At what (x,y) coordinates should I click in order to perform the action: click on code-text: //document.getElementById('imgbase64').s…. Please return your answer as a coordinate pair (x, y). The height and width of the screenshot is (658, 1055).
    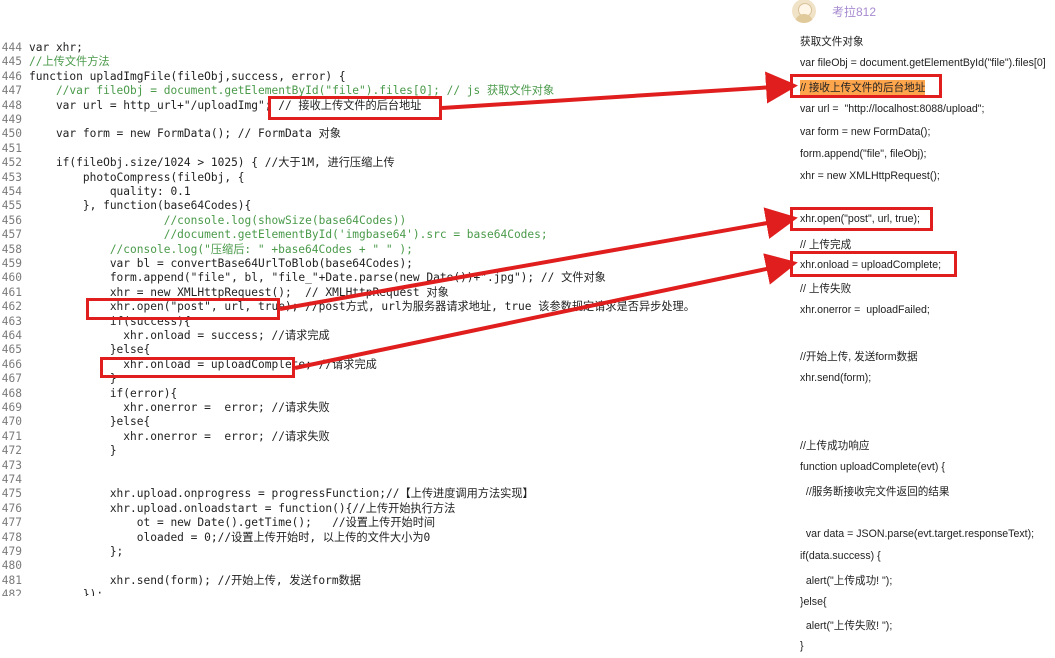
    Looking at the image, I should click on (288, 235).